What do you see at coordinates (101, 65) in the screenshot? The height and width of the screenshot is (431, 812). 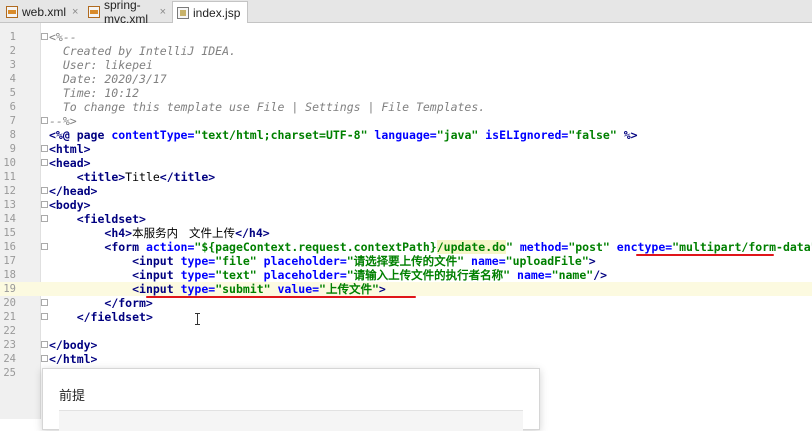 I see `code-text: User: likepei` at bounding box center [101, 65].